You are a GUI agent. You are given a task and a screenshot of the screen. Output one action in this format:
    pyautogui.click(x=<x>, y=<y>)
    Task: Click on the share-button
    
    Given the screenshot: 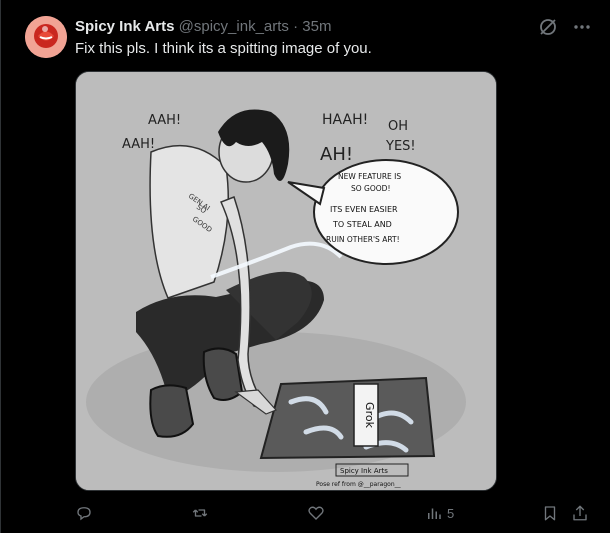 What is the action you would take?
    pyautogui.click(x=580, y=513)
    